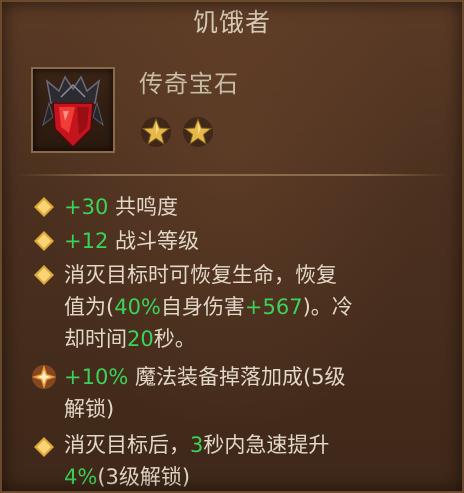 This screenshot has width=464, height=493. Describe the element at coordinates (86, 207) in the screenshot. I see `stat-value: +30` at that location.